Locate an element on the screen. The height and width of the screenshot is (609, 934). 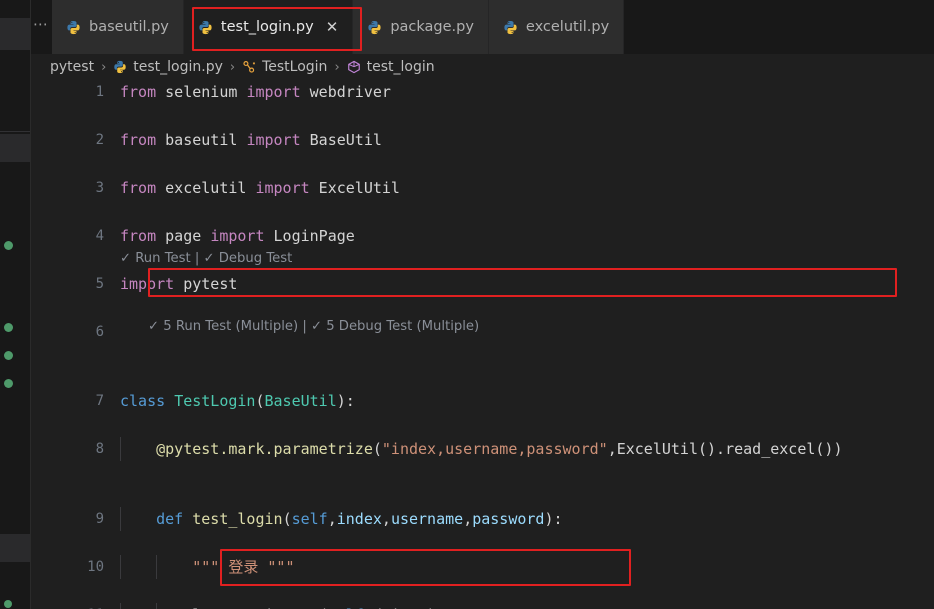
line-content: """ 登录 """ is located at coordinates (243, 567).